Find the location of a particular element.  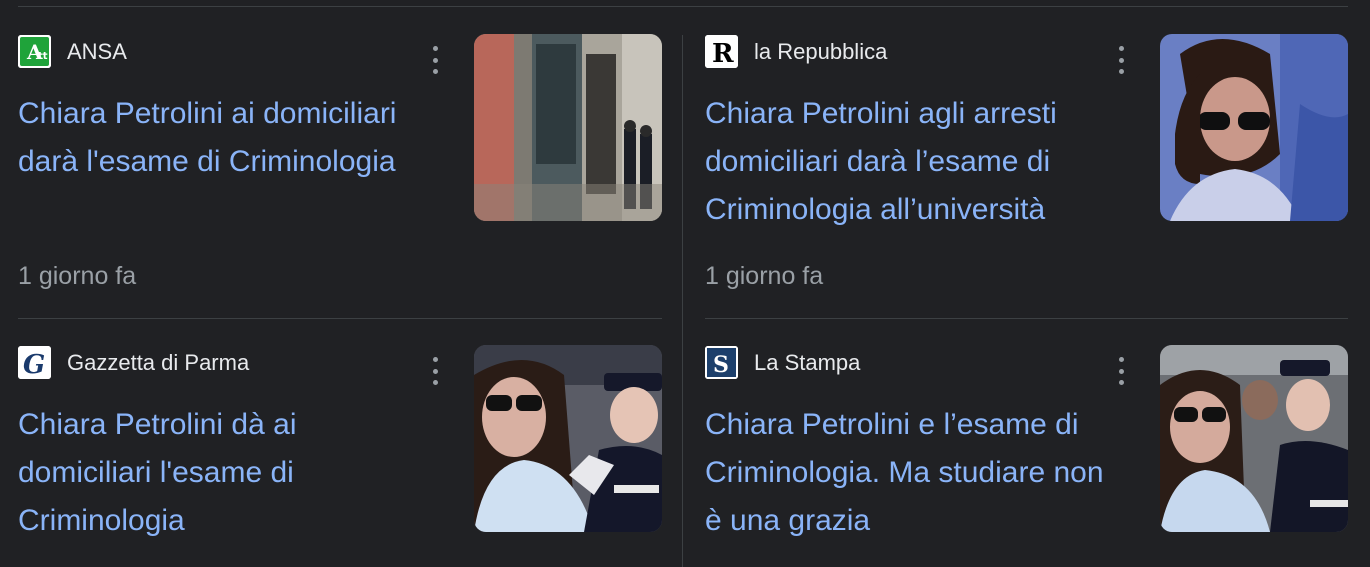

woman-in-crowd-photo-icon is located at coordinates (1254, 438).